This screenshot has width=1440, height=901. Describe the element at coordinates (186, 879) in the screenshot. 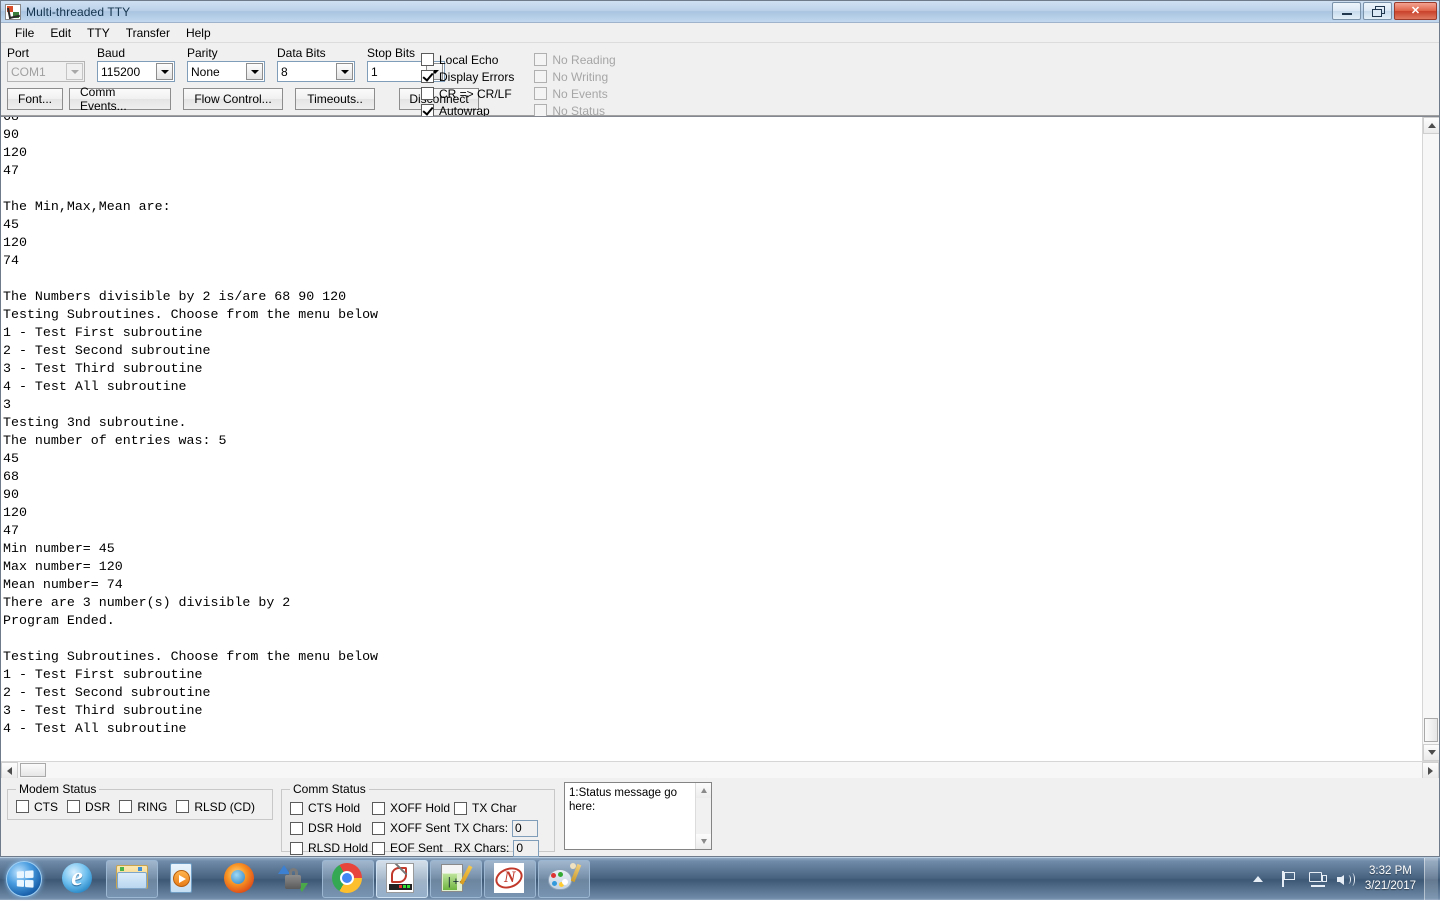

I see `taskbar-item-windows-media-player` at that location.